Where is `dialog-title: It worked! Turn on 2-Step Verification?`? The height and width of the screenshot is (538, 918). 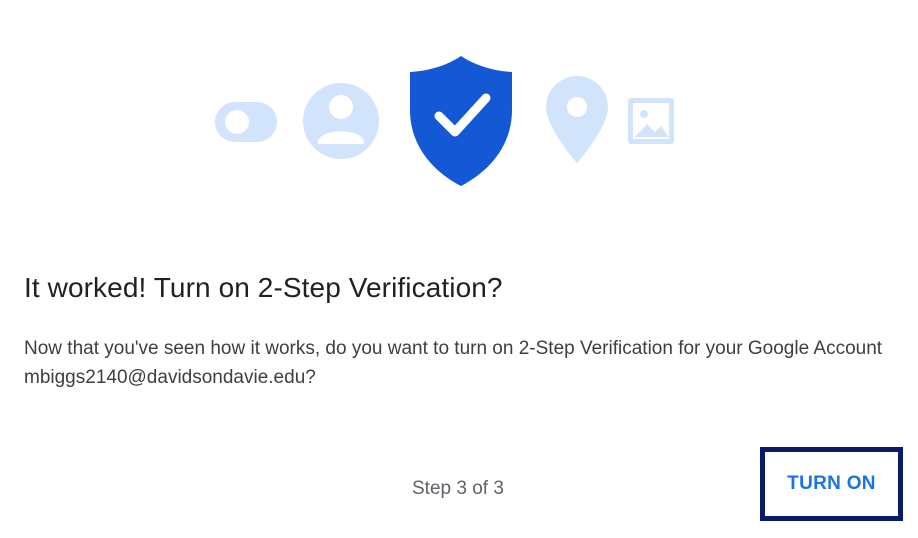
dialog-title: It worked! Turn on 2-Step Verification? is located at coordinates (263, 287).